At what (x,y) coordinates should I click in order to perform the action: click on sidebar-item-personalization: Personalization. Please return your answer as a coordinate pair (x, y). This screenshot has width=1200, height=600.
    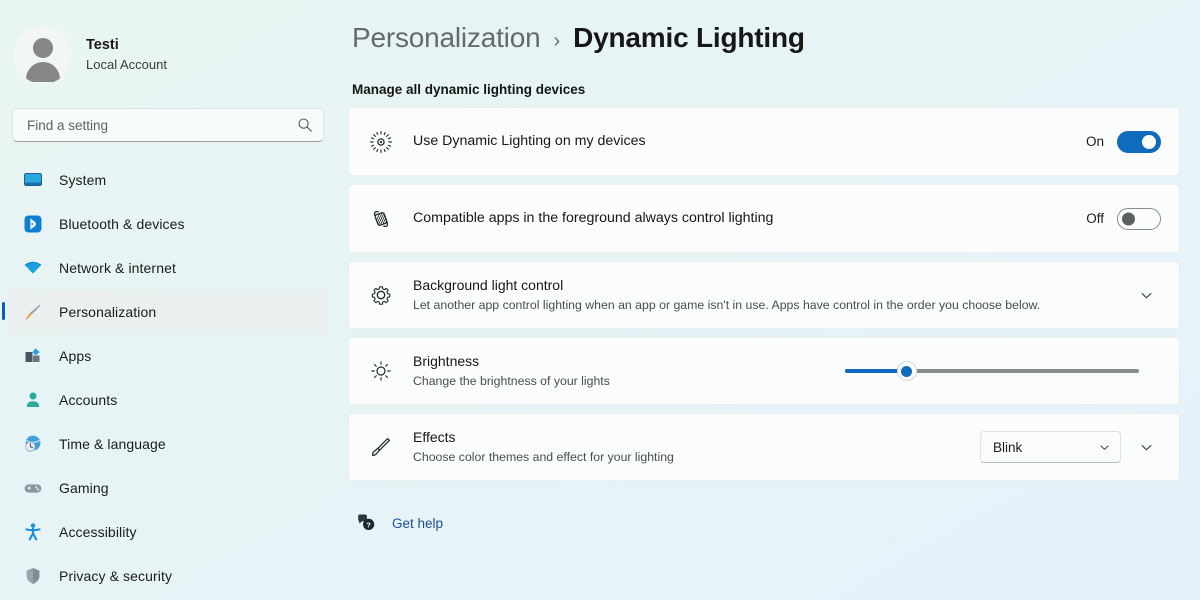
    Looking at the image, I should click on (165, 312).